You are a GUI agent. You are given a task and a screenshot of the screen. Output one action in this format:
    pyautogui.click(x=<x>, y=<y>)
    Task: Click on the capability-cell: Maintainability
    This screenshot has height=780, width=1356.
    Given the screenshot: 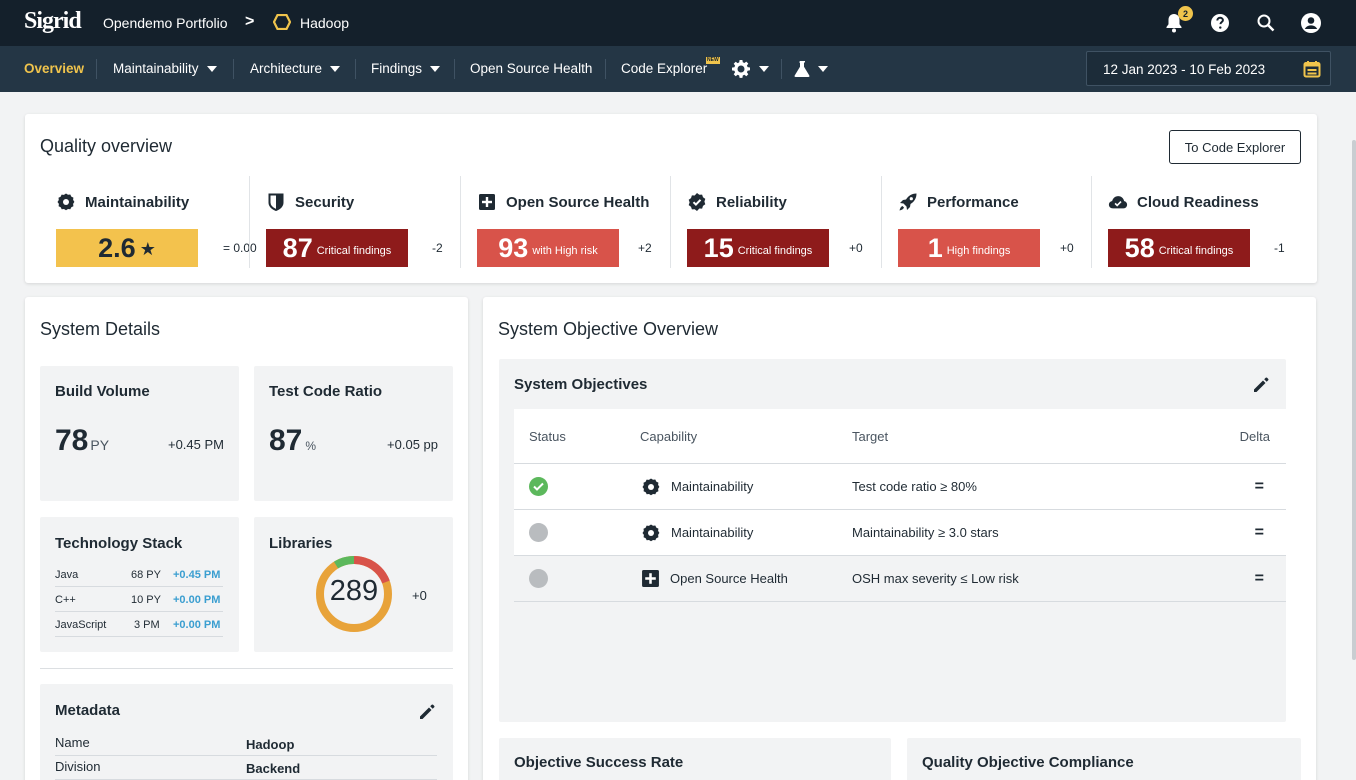 What is the action you would take?
    pyautogui.click(x=697, y=532)
    